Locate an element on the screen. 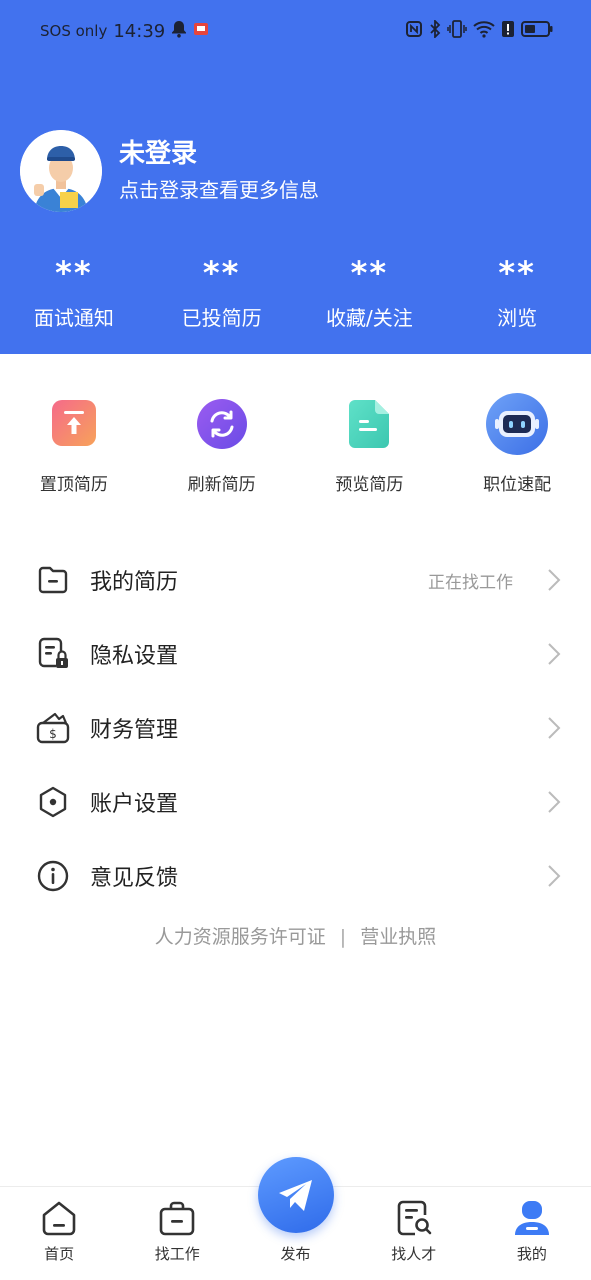 The width and height of the screenshot is (591, 1280). wifi-icon is located at coordinates (484, 29).